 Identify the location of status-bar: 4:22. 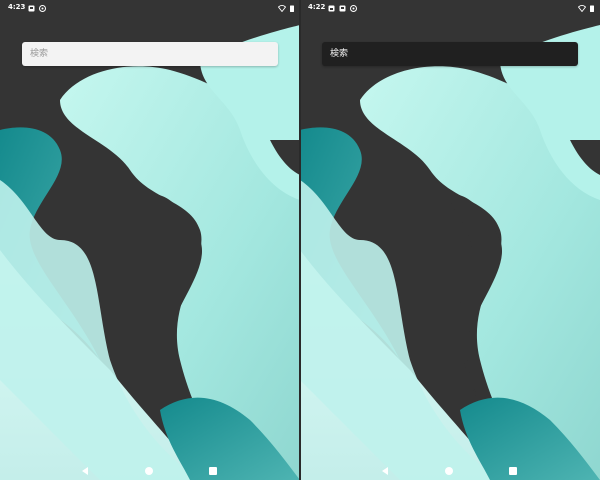
(450, 7).